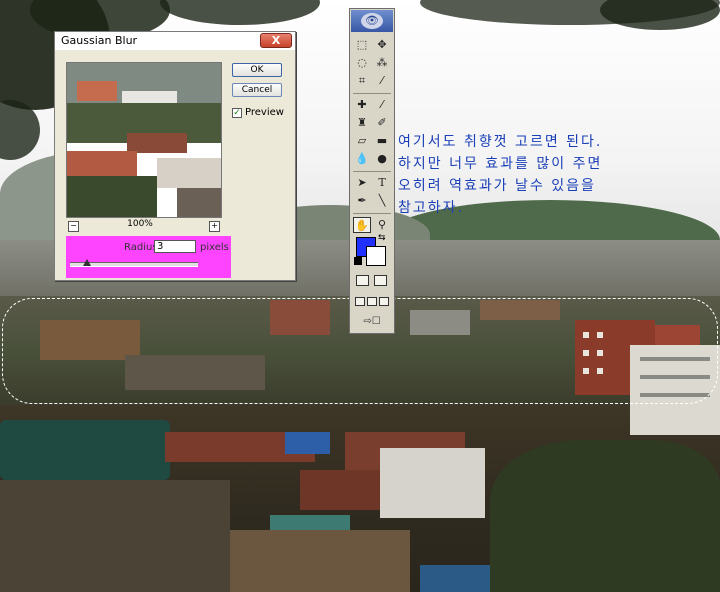 Image resolution: width=720 pixels, height=592 pixels. Describe the element at coordinates (360, 301) in the screenshot. I see `standard-screen-button` at that location.